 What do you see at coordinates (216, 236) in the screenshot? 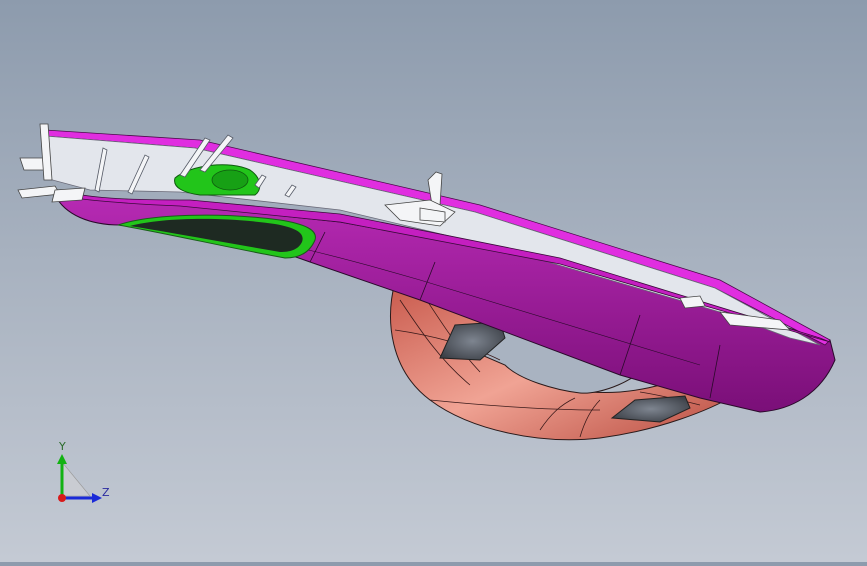
I see `grille-vent` at bounding box center [216, 236].